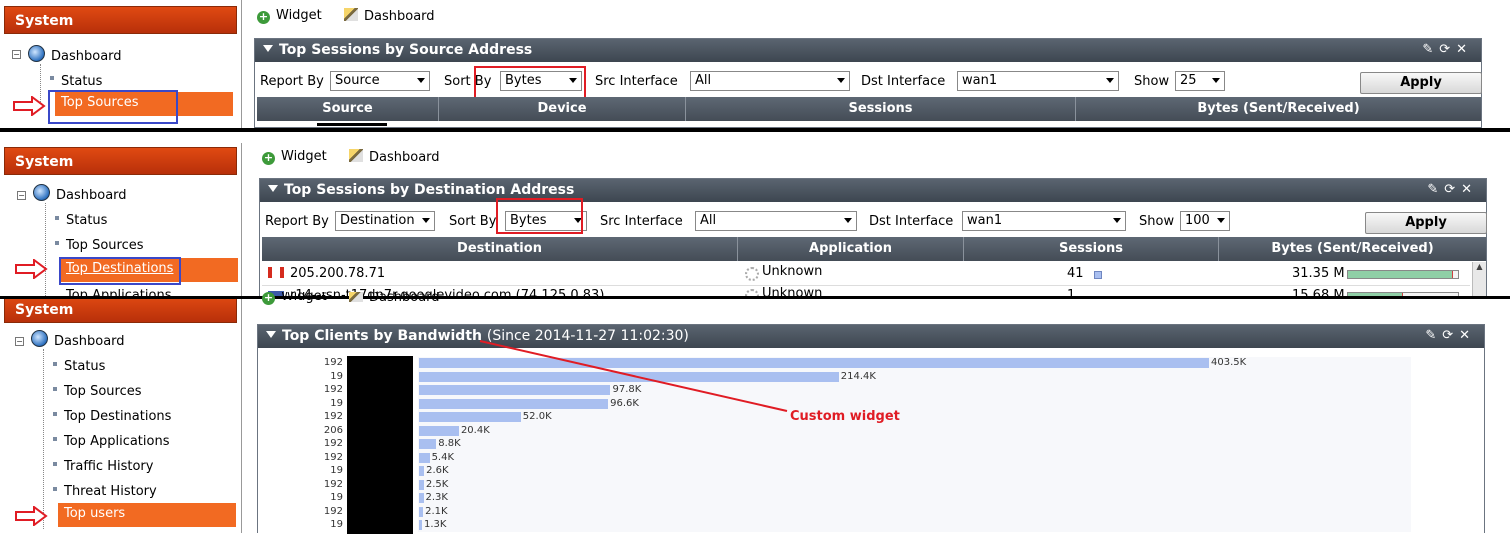 The height and width of the screenshot is (534, 1510). What do you see at coordinates (866, 274) in the screenshot?
I see `table-row: 205.200.78.71 Unknown 41 31.35 M` at bounding box center [866, 274].